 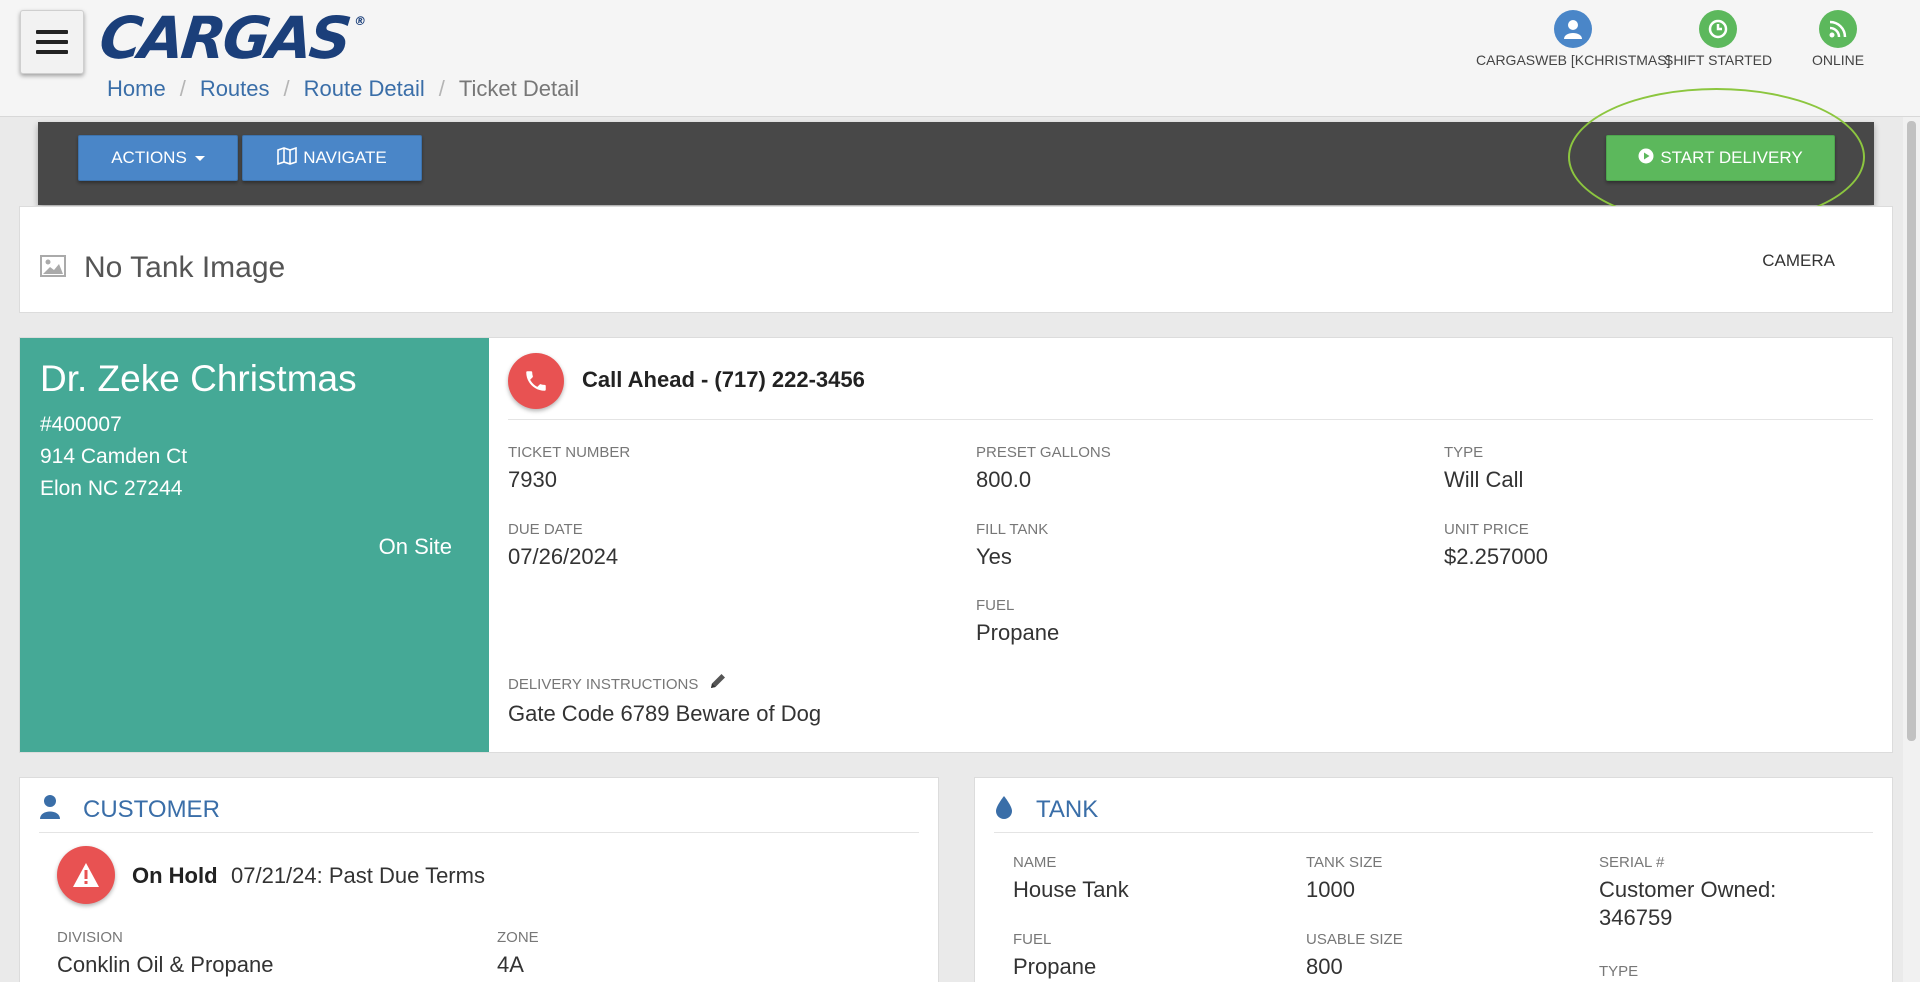 What do you see at coordinates (149, 157) in the screenshot?
I see `actions-label: ACTIONS` at bounding box center [149, 157].